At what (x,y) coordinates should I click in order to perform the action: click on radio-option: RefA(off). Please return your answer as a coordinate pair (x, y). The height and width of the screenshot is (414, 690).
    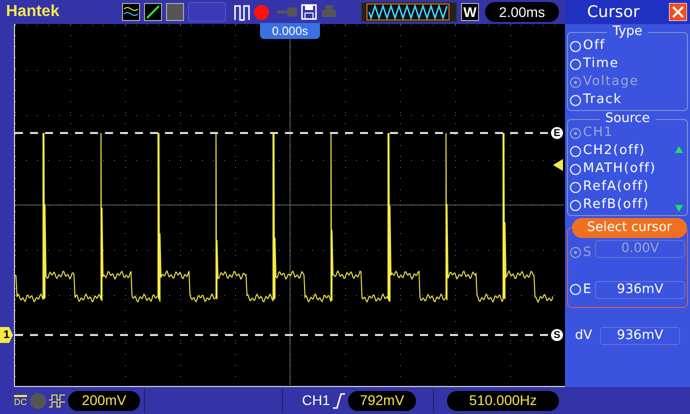
    Looking at the image, I should click on (627, 187).